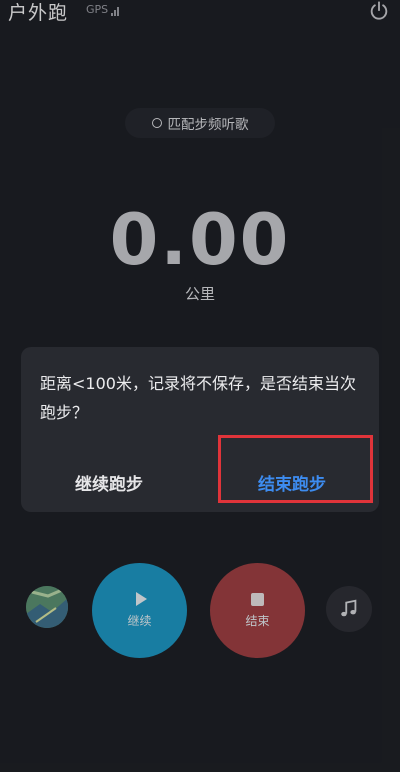 Image resolution: width=400 pixels, height=772 pixels. Describe the element at coordinates (198, 398) in the screenshot. I see `dialog-message: 距离<100米，记录将不保存，是否结束当次跑步？` at that location.